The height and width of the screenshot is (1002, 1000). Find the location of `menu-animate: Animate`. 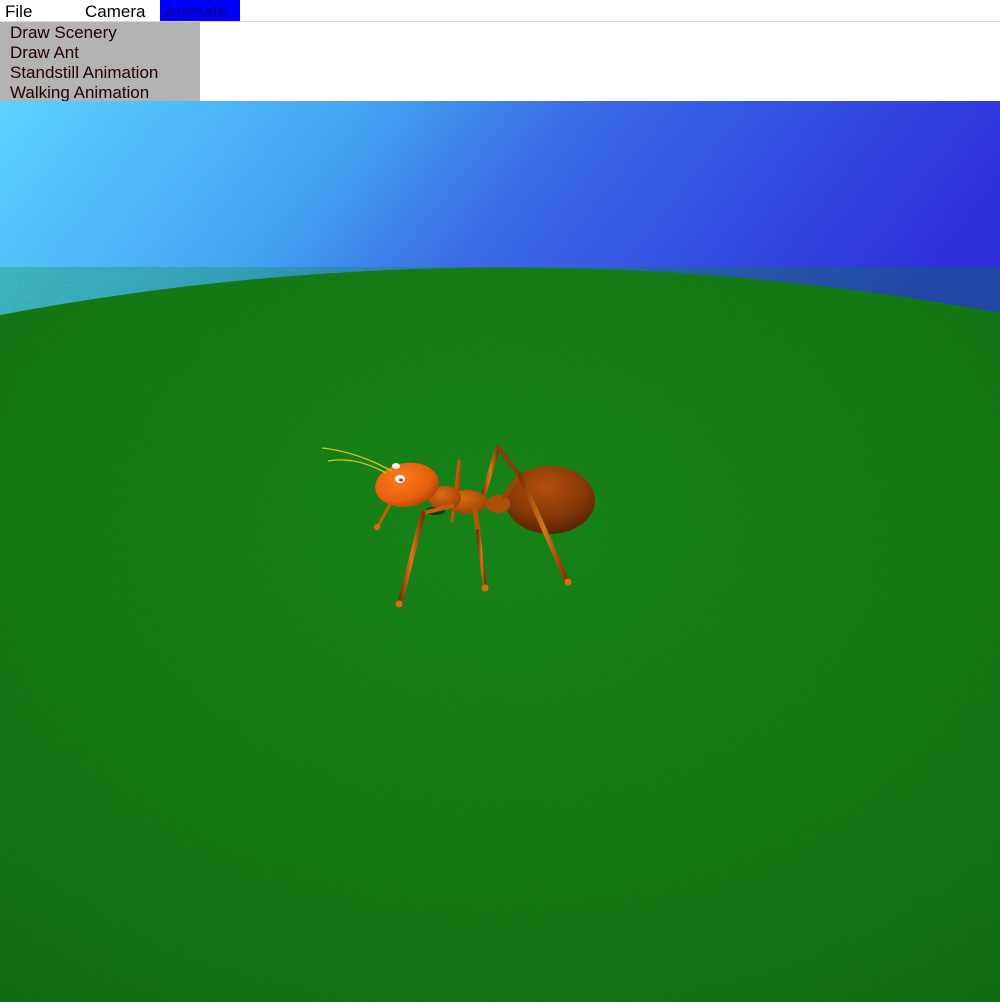

menu-animate: Animate is located at coordinates (200, 10).